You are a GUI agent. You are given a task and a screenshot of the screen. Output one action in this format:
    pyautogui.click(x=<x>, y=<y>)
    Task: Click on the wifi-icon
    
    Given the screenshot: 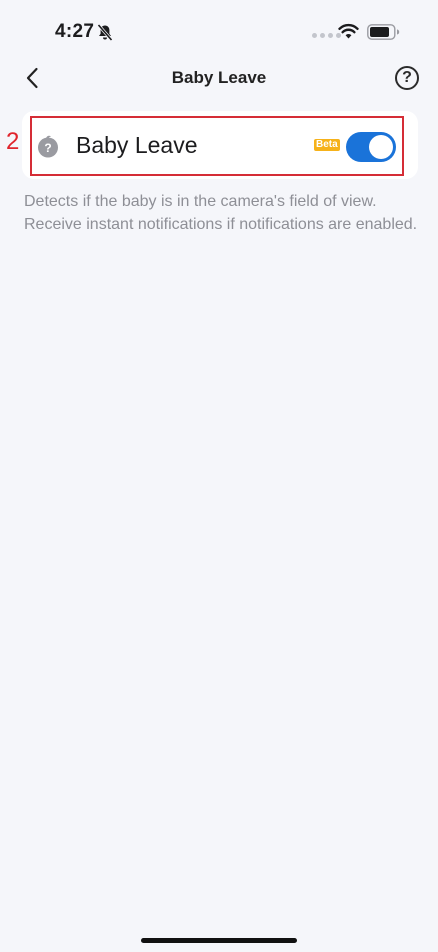 What is the action you would take?
    pyautogui.click(x=348, y=31)
    